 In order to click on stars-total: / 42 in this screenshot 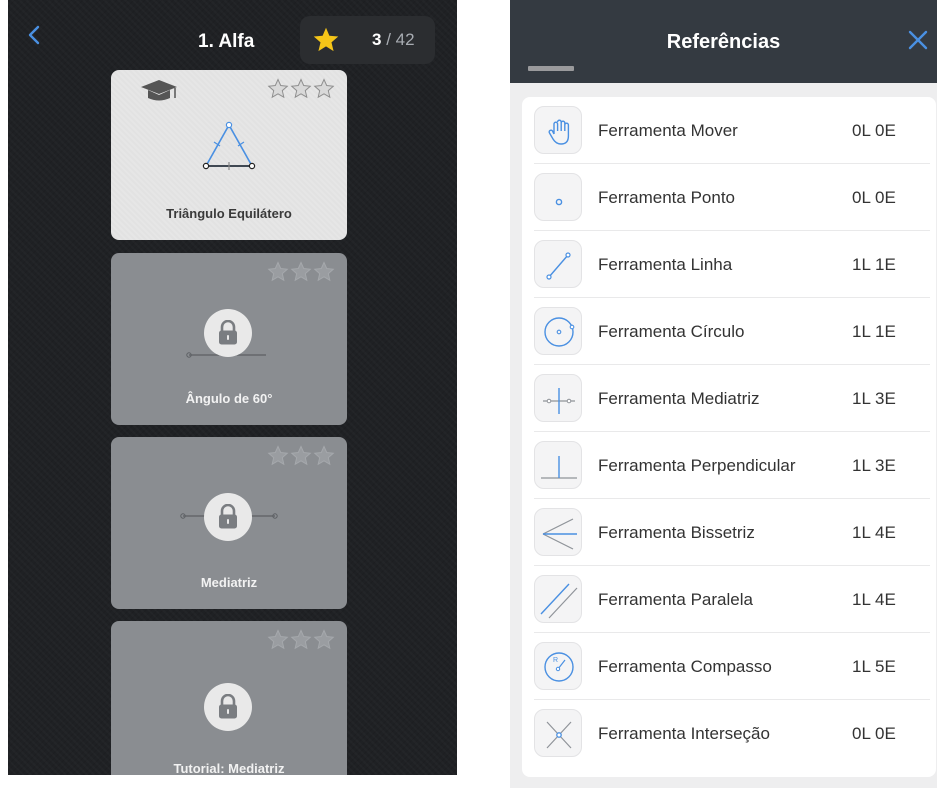, I will do `click(400, 39)`.